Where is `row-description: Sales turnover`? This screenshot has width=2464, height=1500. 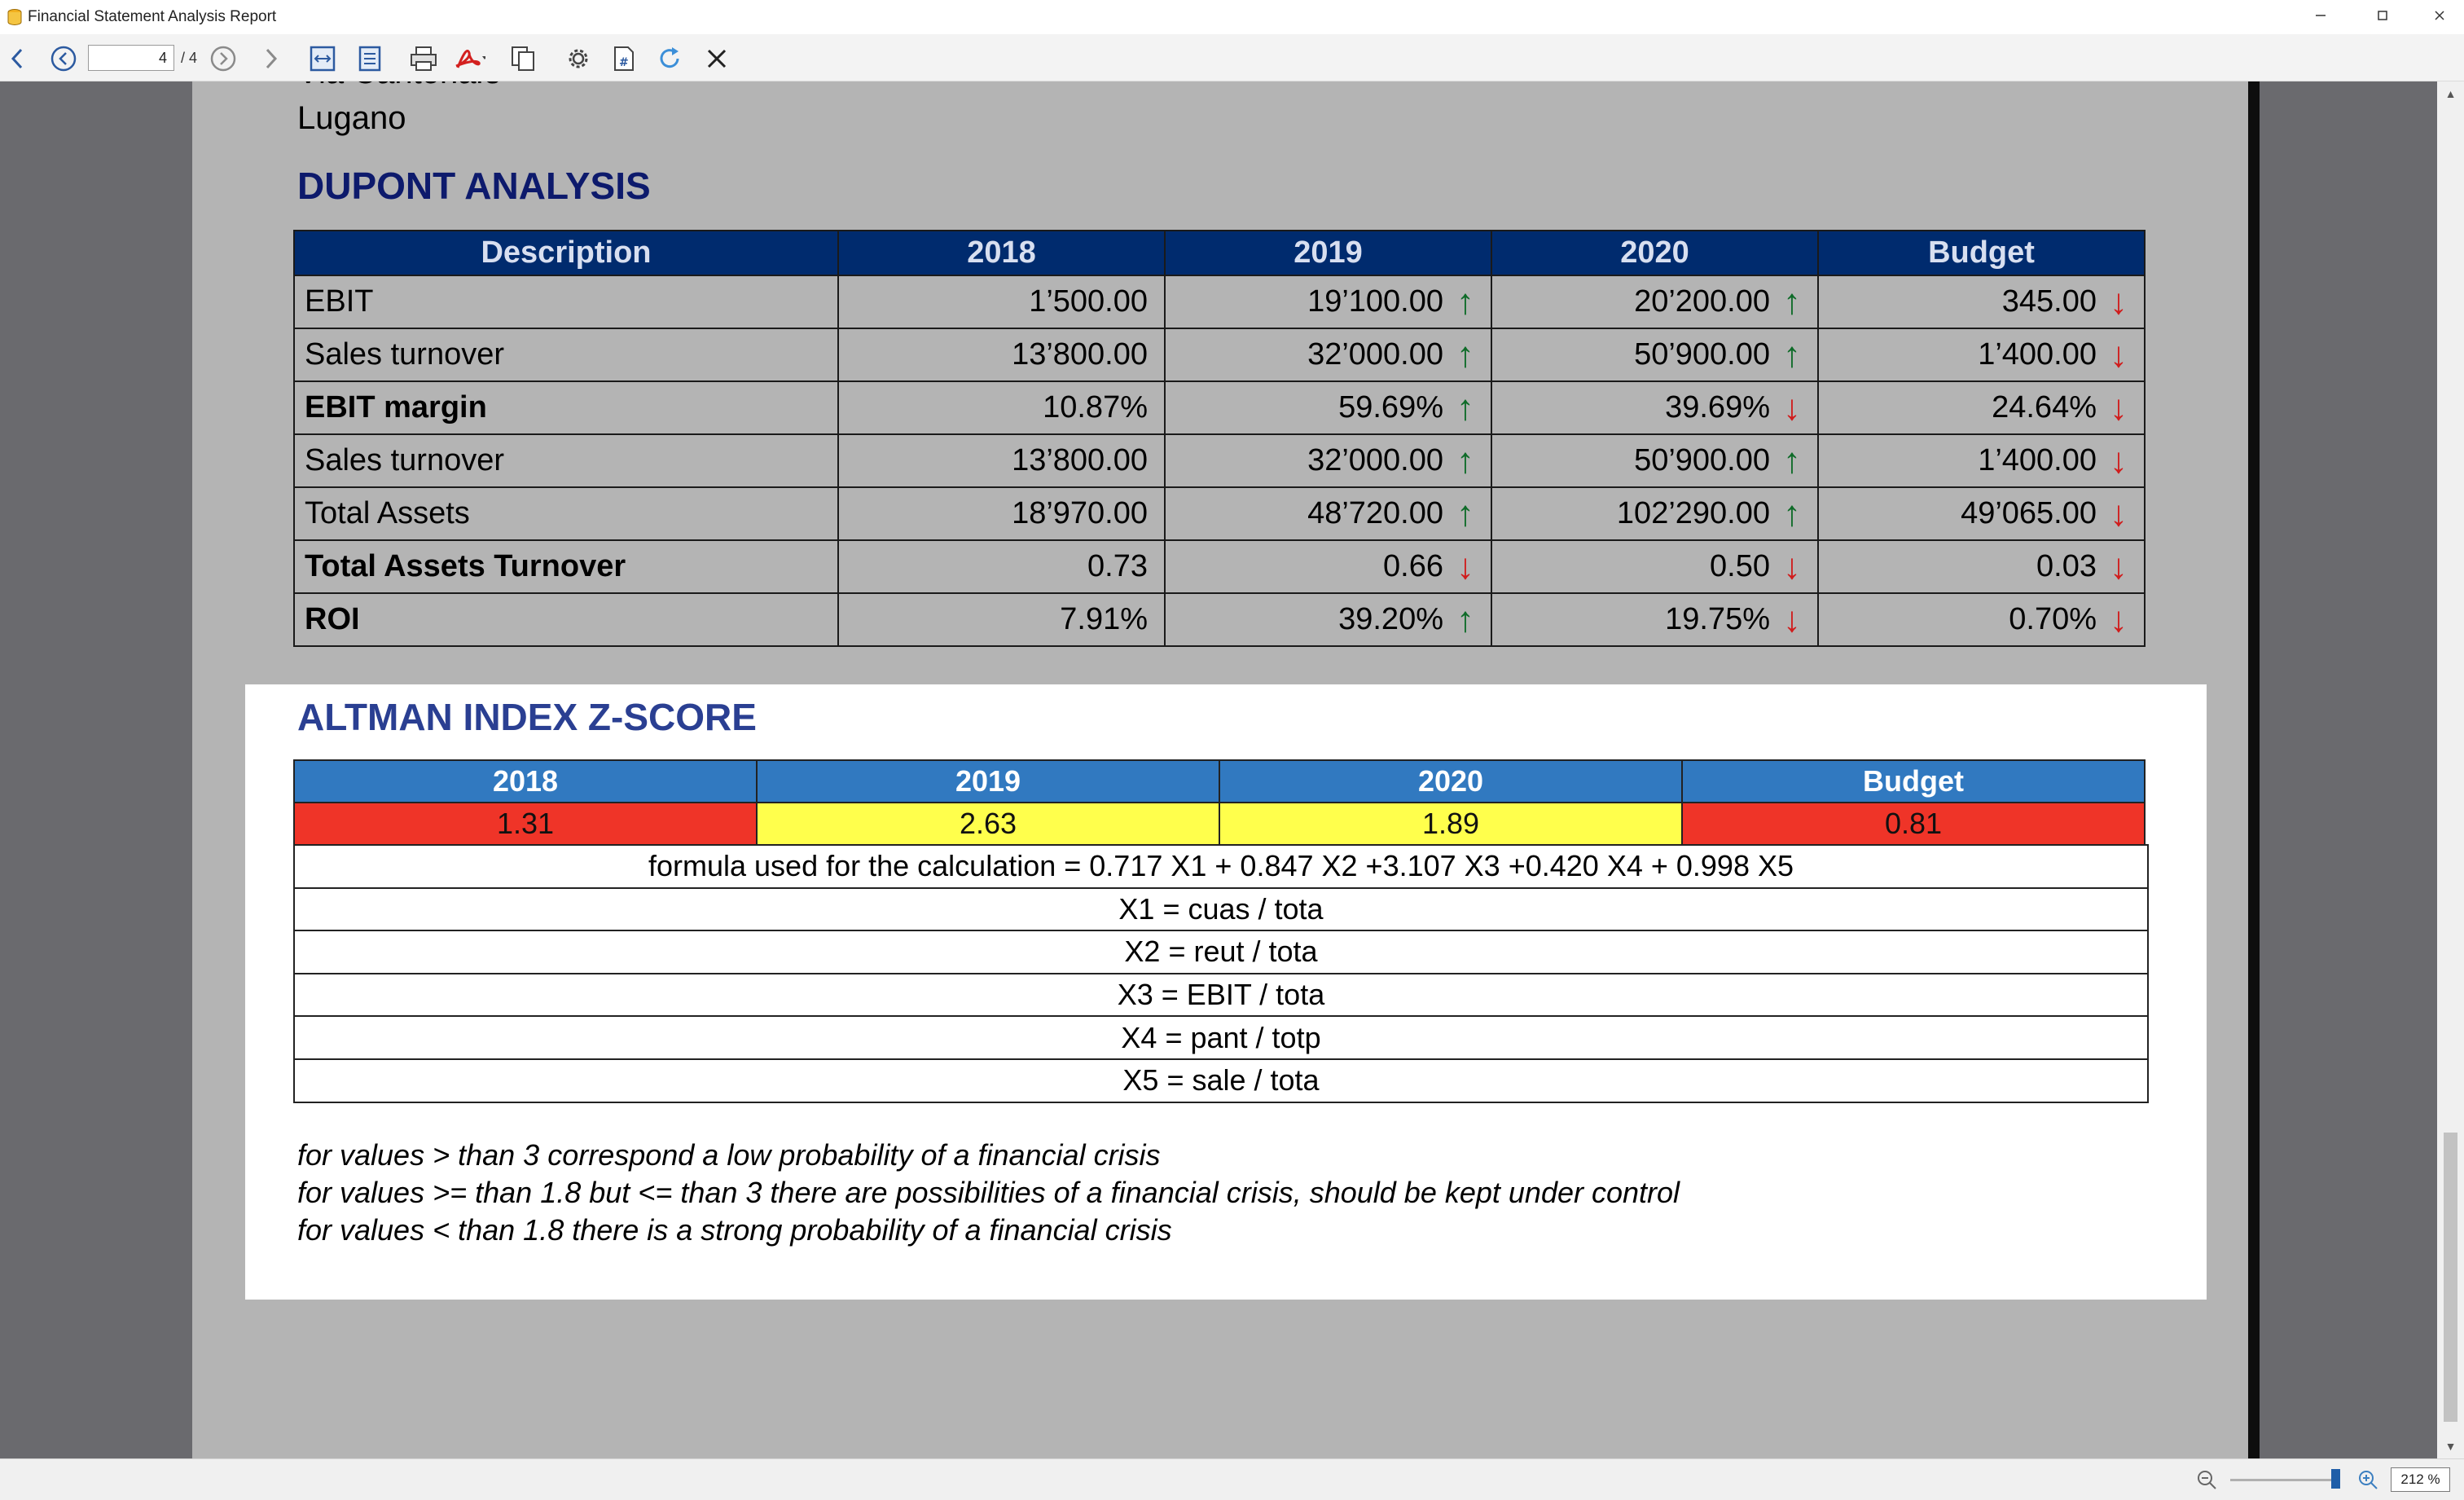
row-description: Sales turnover is located at coordinates (566, 461).